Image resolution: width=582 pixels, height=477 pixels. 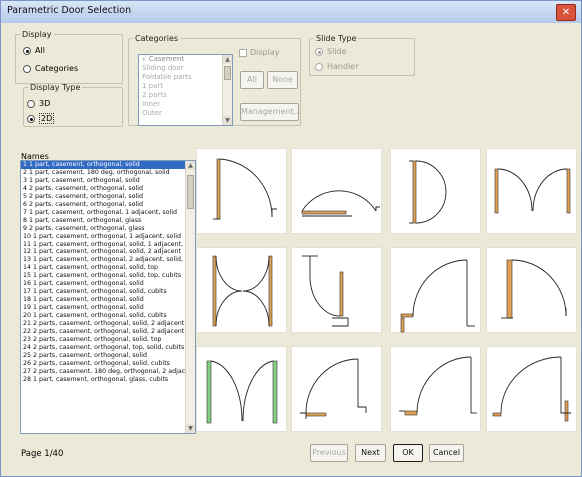 I want to click on handler-radio: Handler, so click(x=337, y=66).